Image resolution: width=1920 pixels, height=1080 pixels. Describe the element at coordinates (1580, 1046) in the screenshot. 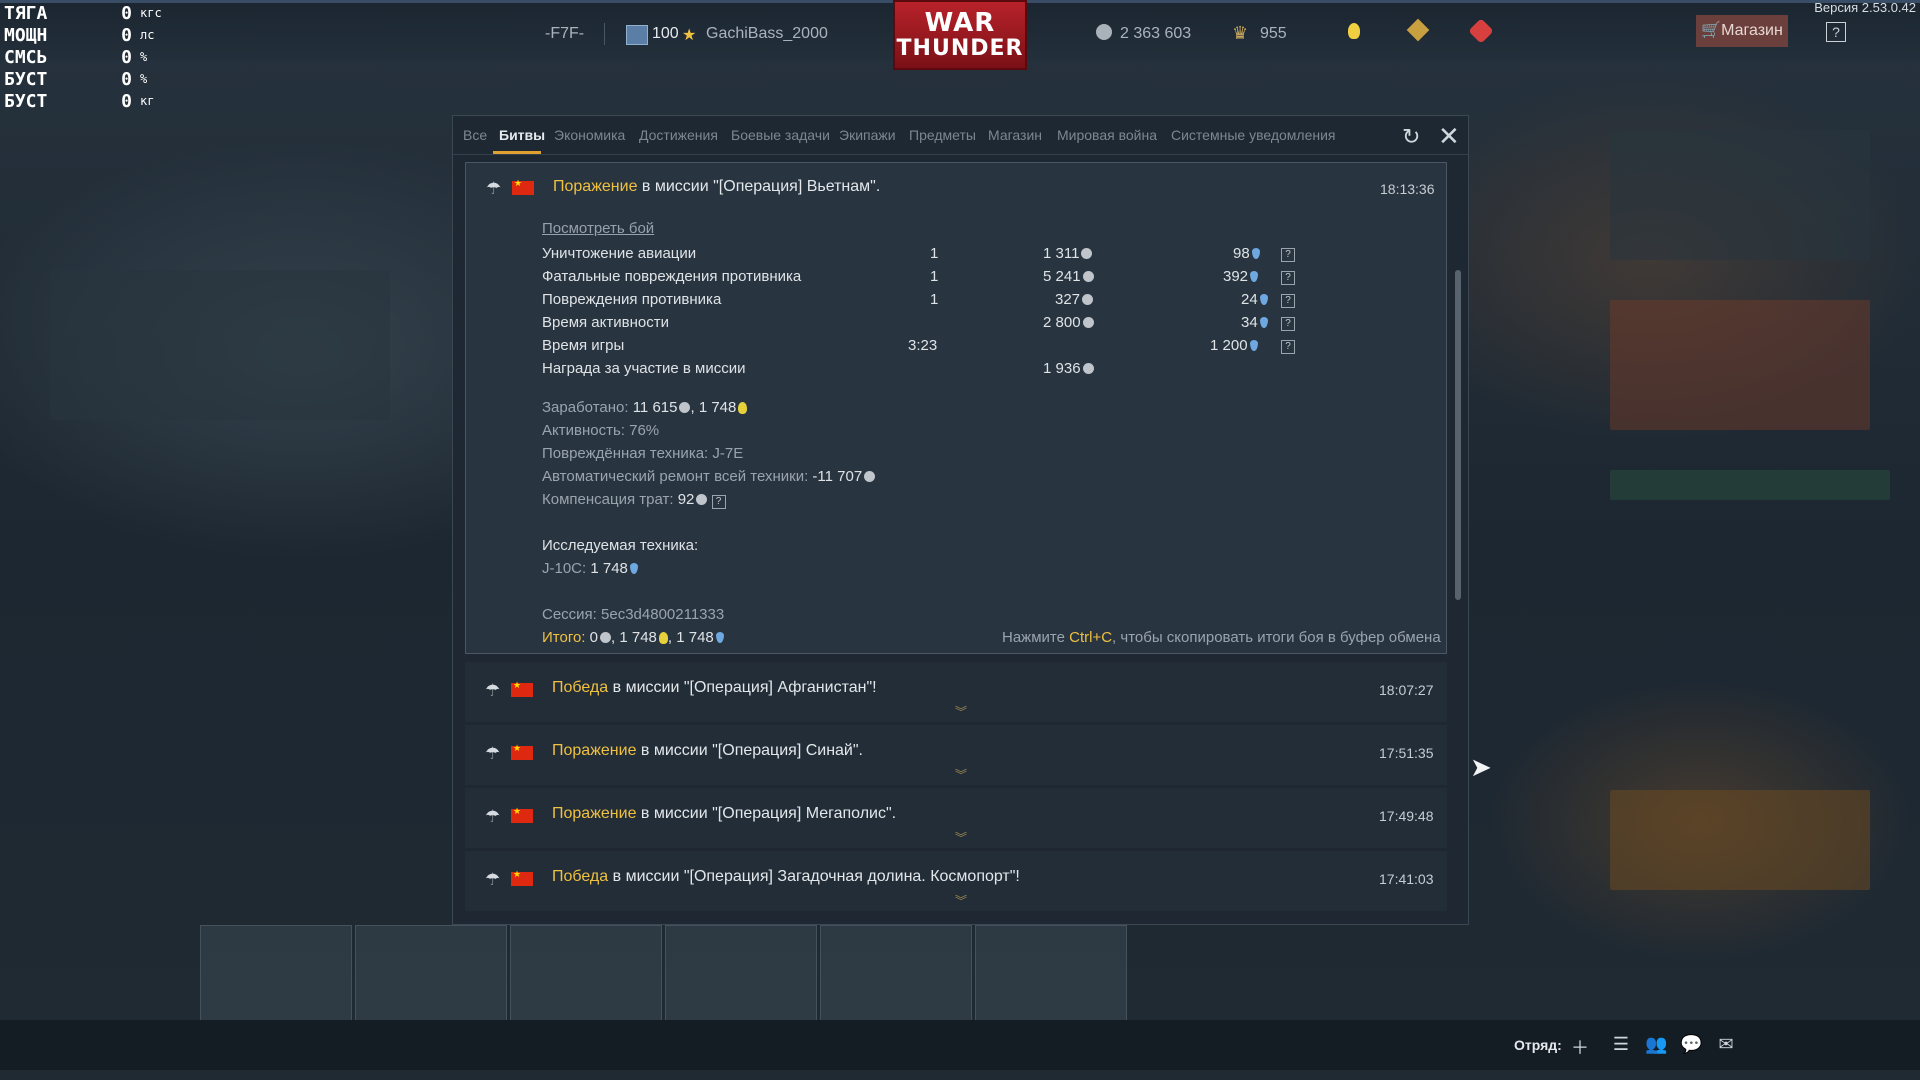

I see `add-squad-member-icon: ＋` at that location.